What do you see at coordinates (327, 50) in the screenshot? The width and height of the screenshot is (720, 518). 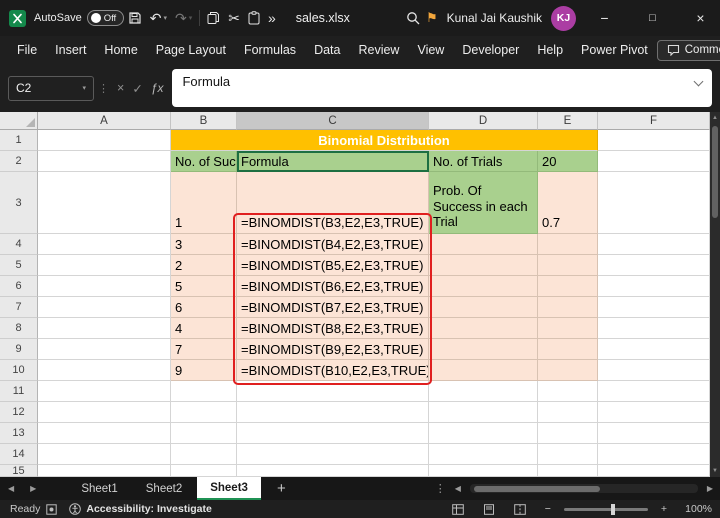 I see `menu-tab-data: Data` at bounding box center [327, 50].